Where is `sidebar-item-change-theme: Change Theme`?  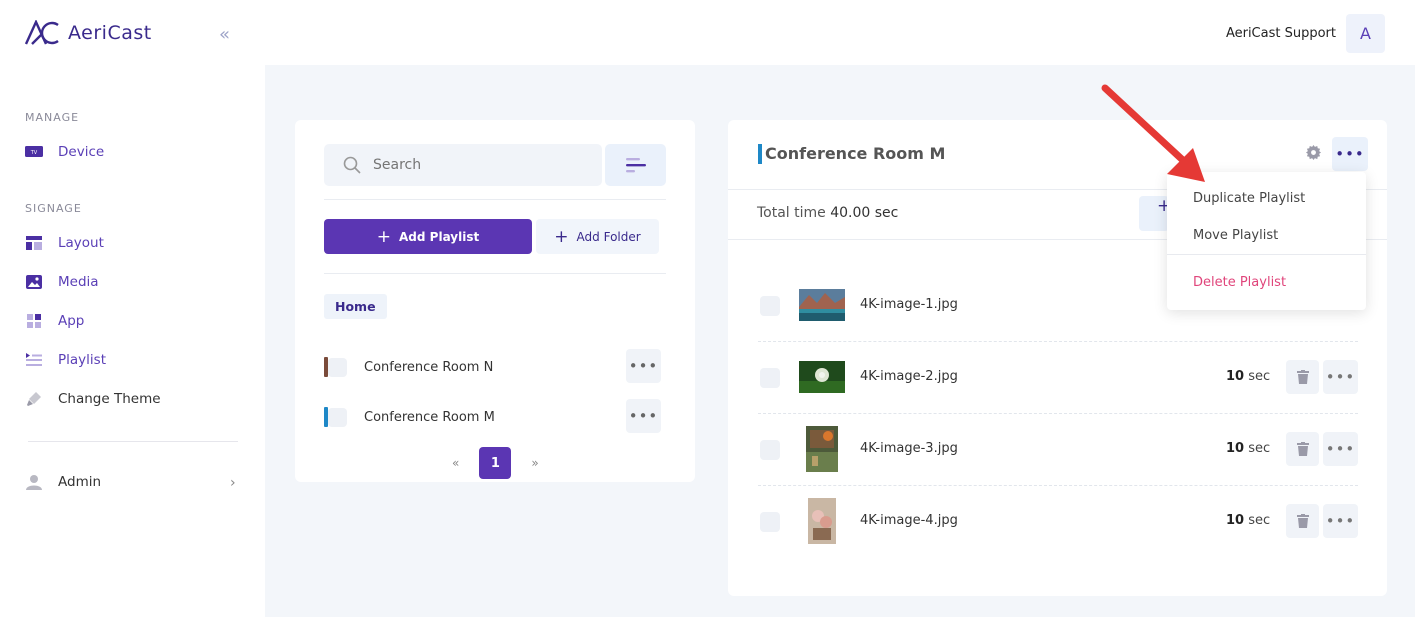 sidebar-item-change-theme: Change Theme is located at coordinates (93, 399).